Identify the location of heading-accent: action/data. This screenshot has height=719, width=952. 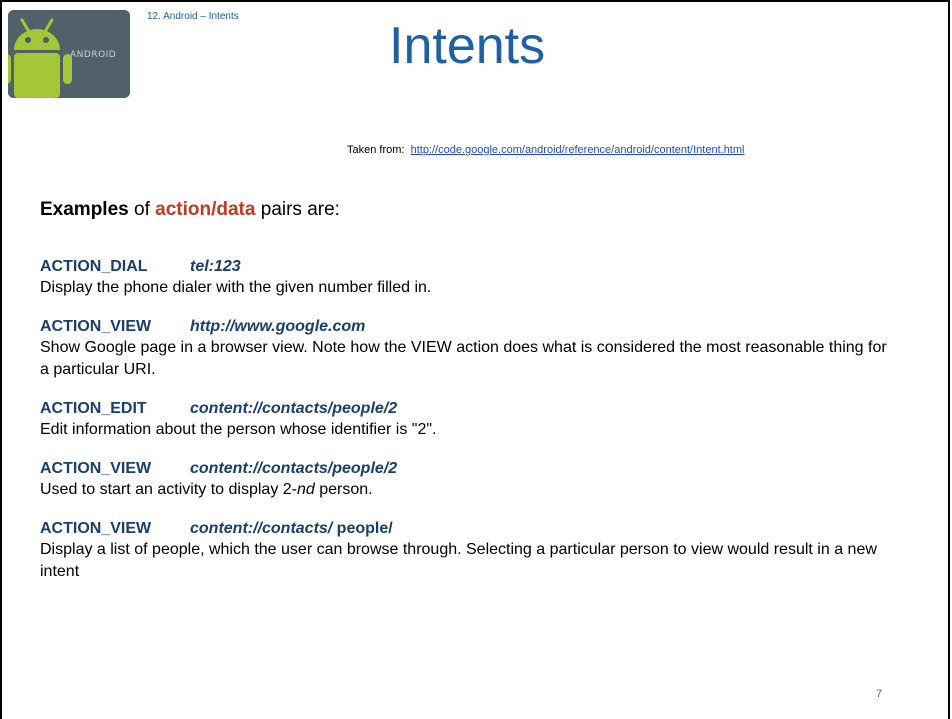
(205, 209).